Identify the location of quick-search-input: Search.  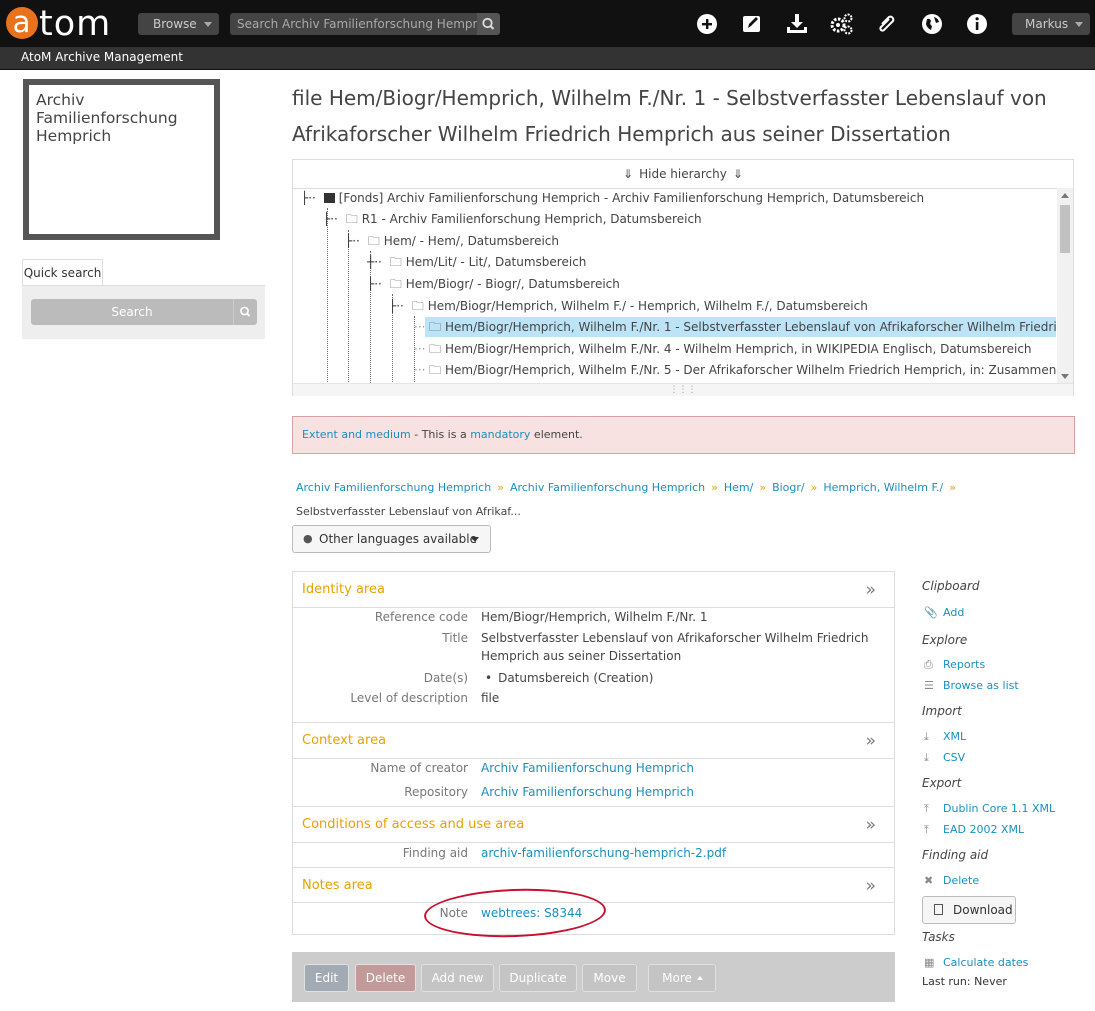
(132, 312).